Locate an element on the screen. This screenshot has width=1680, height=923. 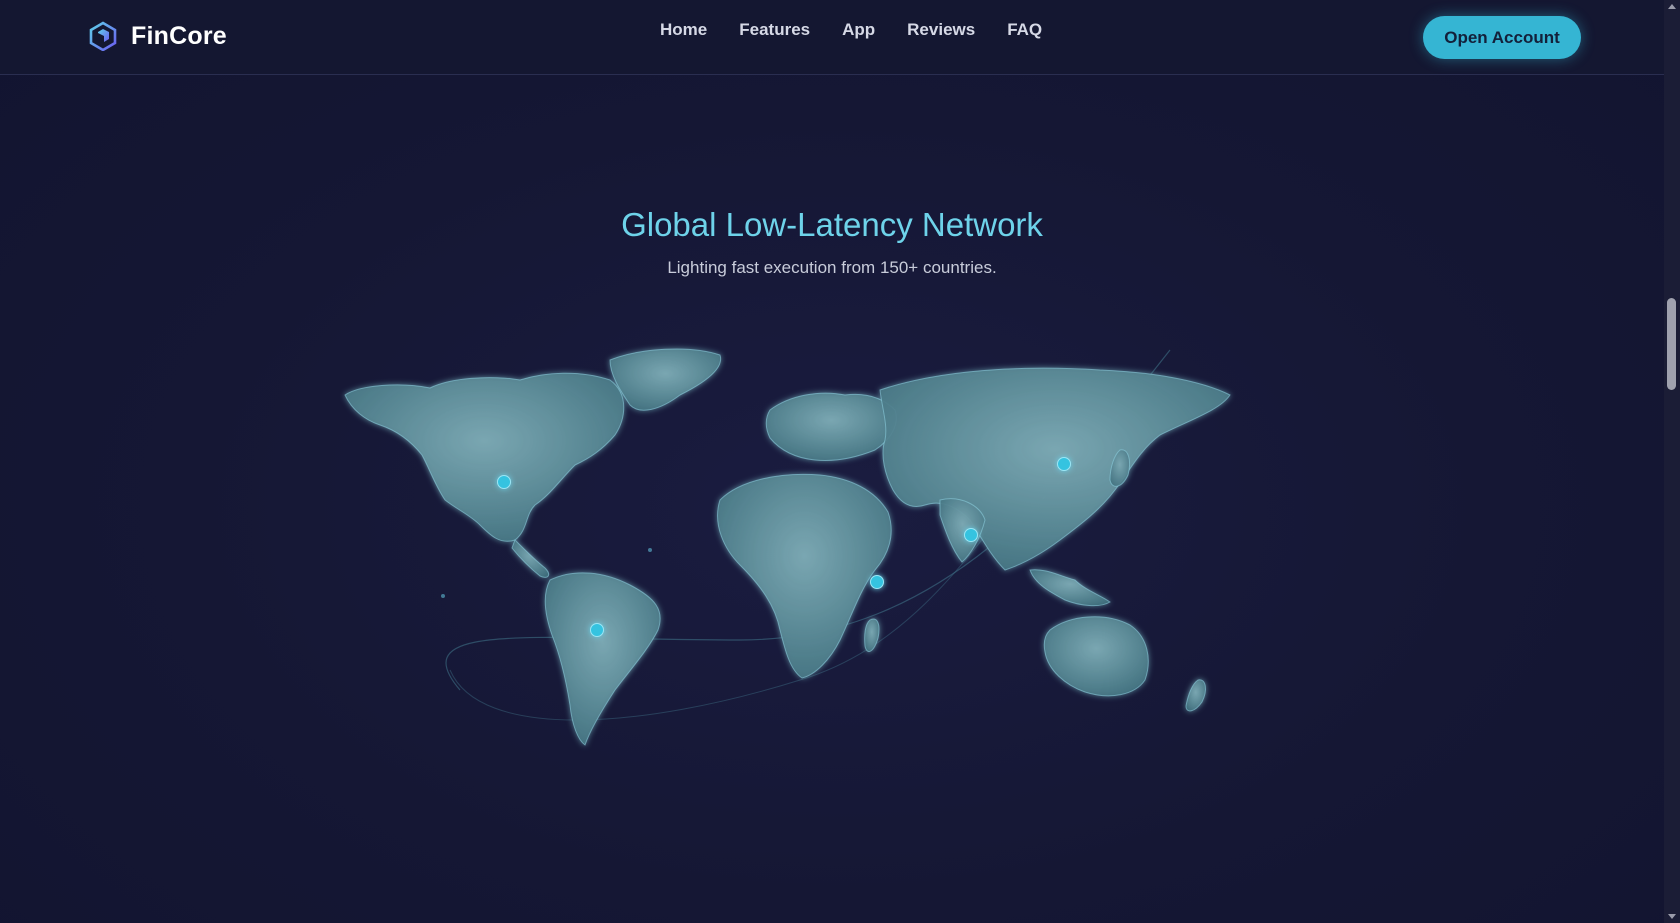
nav-link-app: App is located at coordinates (858, 30).